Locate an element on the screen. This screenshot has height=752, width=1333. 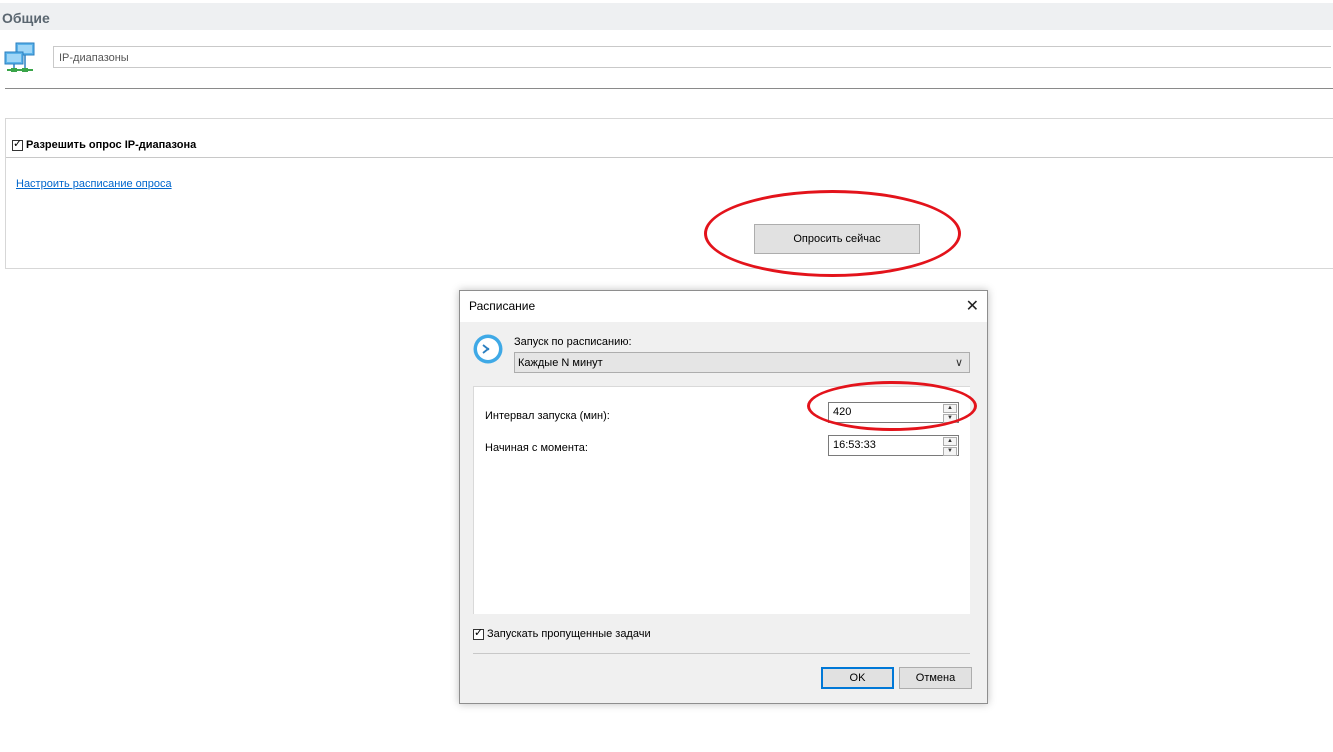
schedule-label: Запуск по расписанию: is located at coordinates (573, 342).